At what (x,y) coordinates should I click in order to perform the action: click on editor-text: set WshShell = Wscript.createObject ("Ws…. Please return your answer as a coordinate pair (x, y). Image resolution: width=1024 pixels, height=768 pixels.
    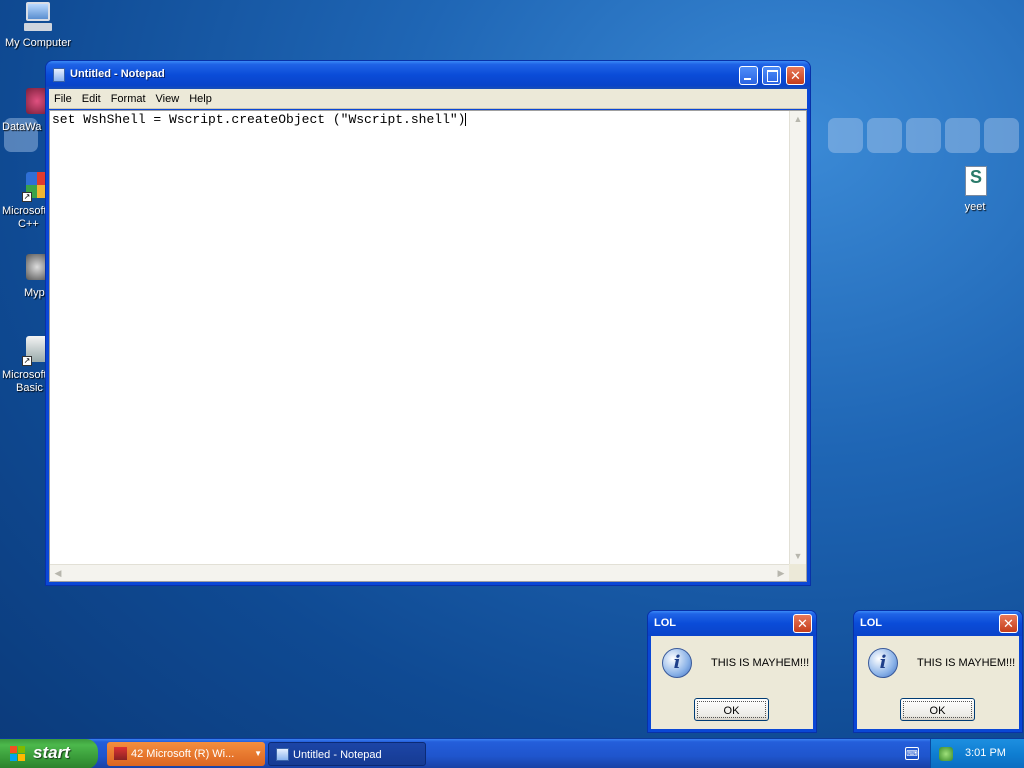
    Looking at the image, I should click on (259, 119).